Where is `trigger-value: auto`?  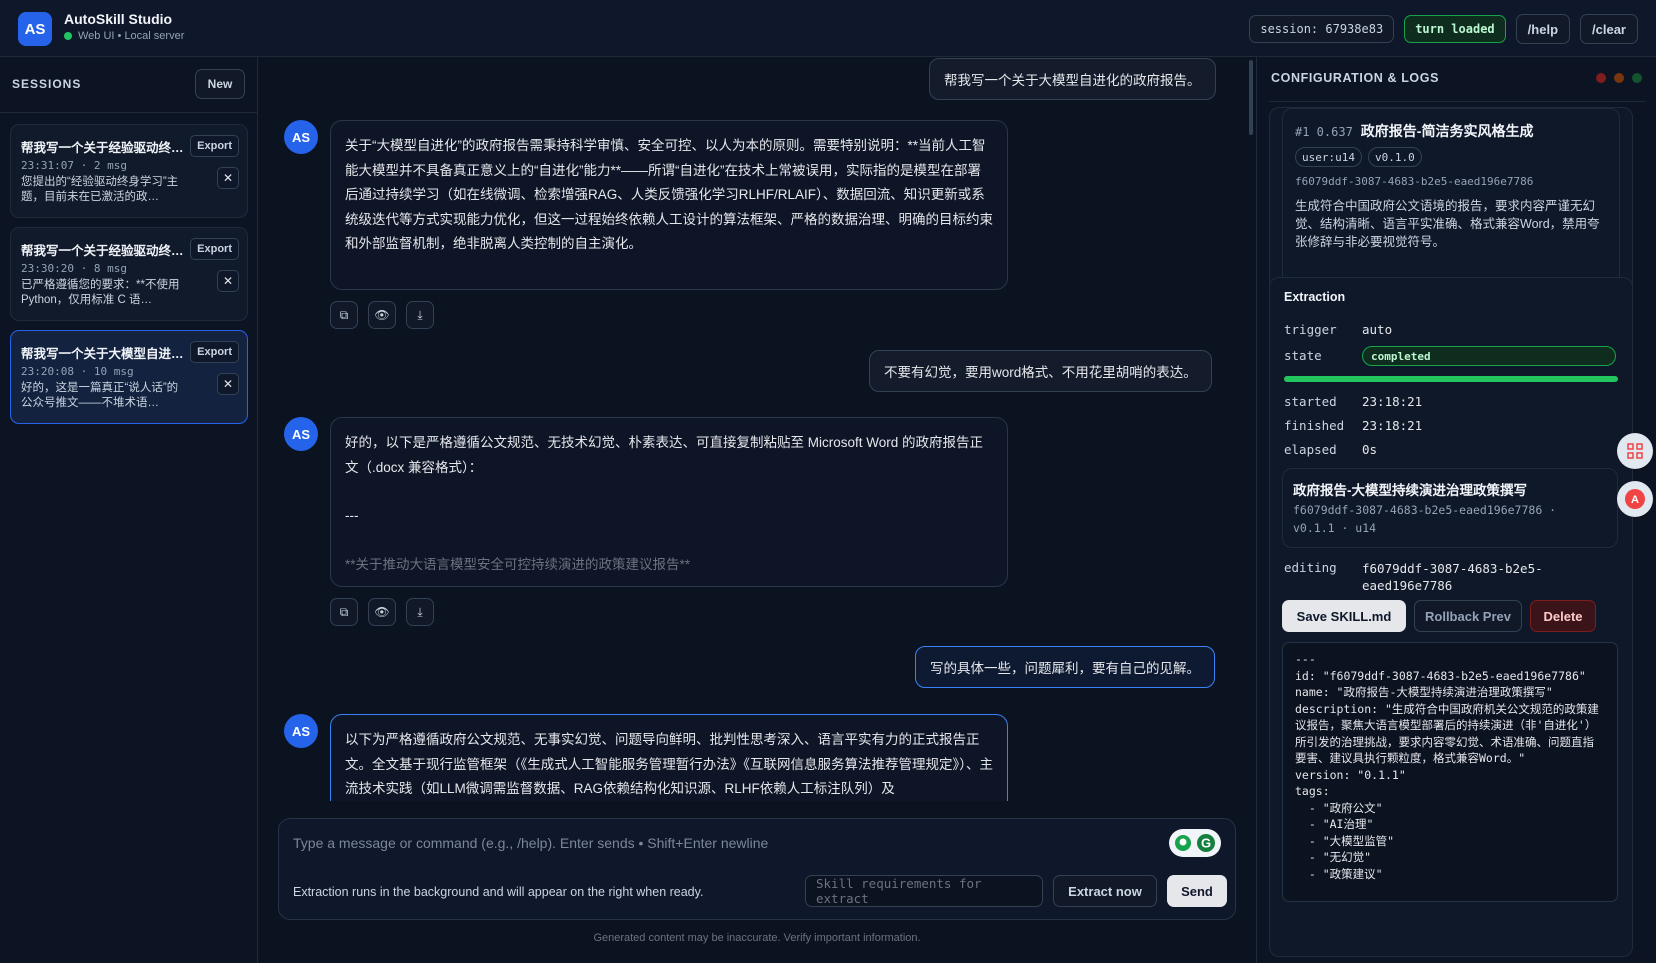 trigger-value: auto is located at coordinates (1377, 329).